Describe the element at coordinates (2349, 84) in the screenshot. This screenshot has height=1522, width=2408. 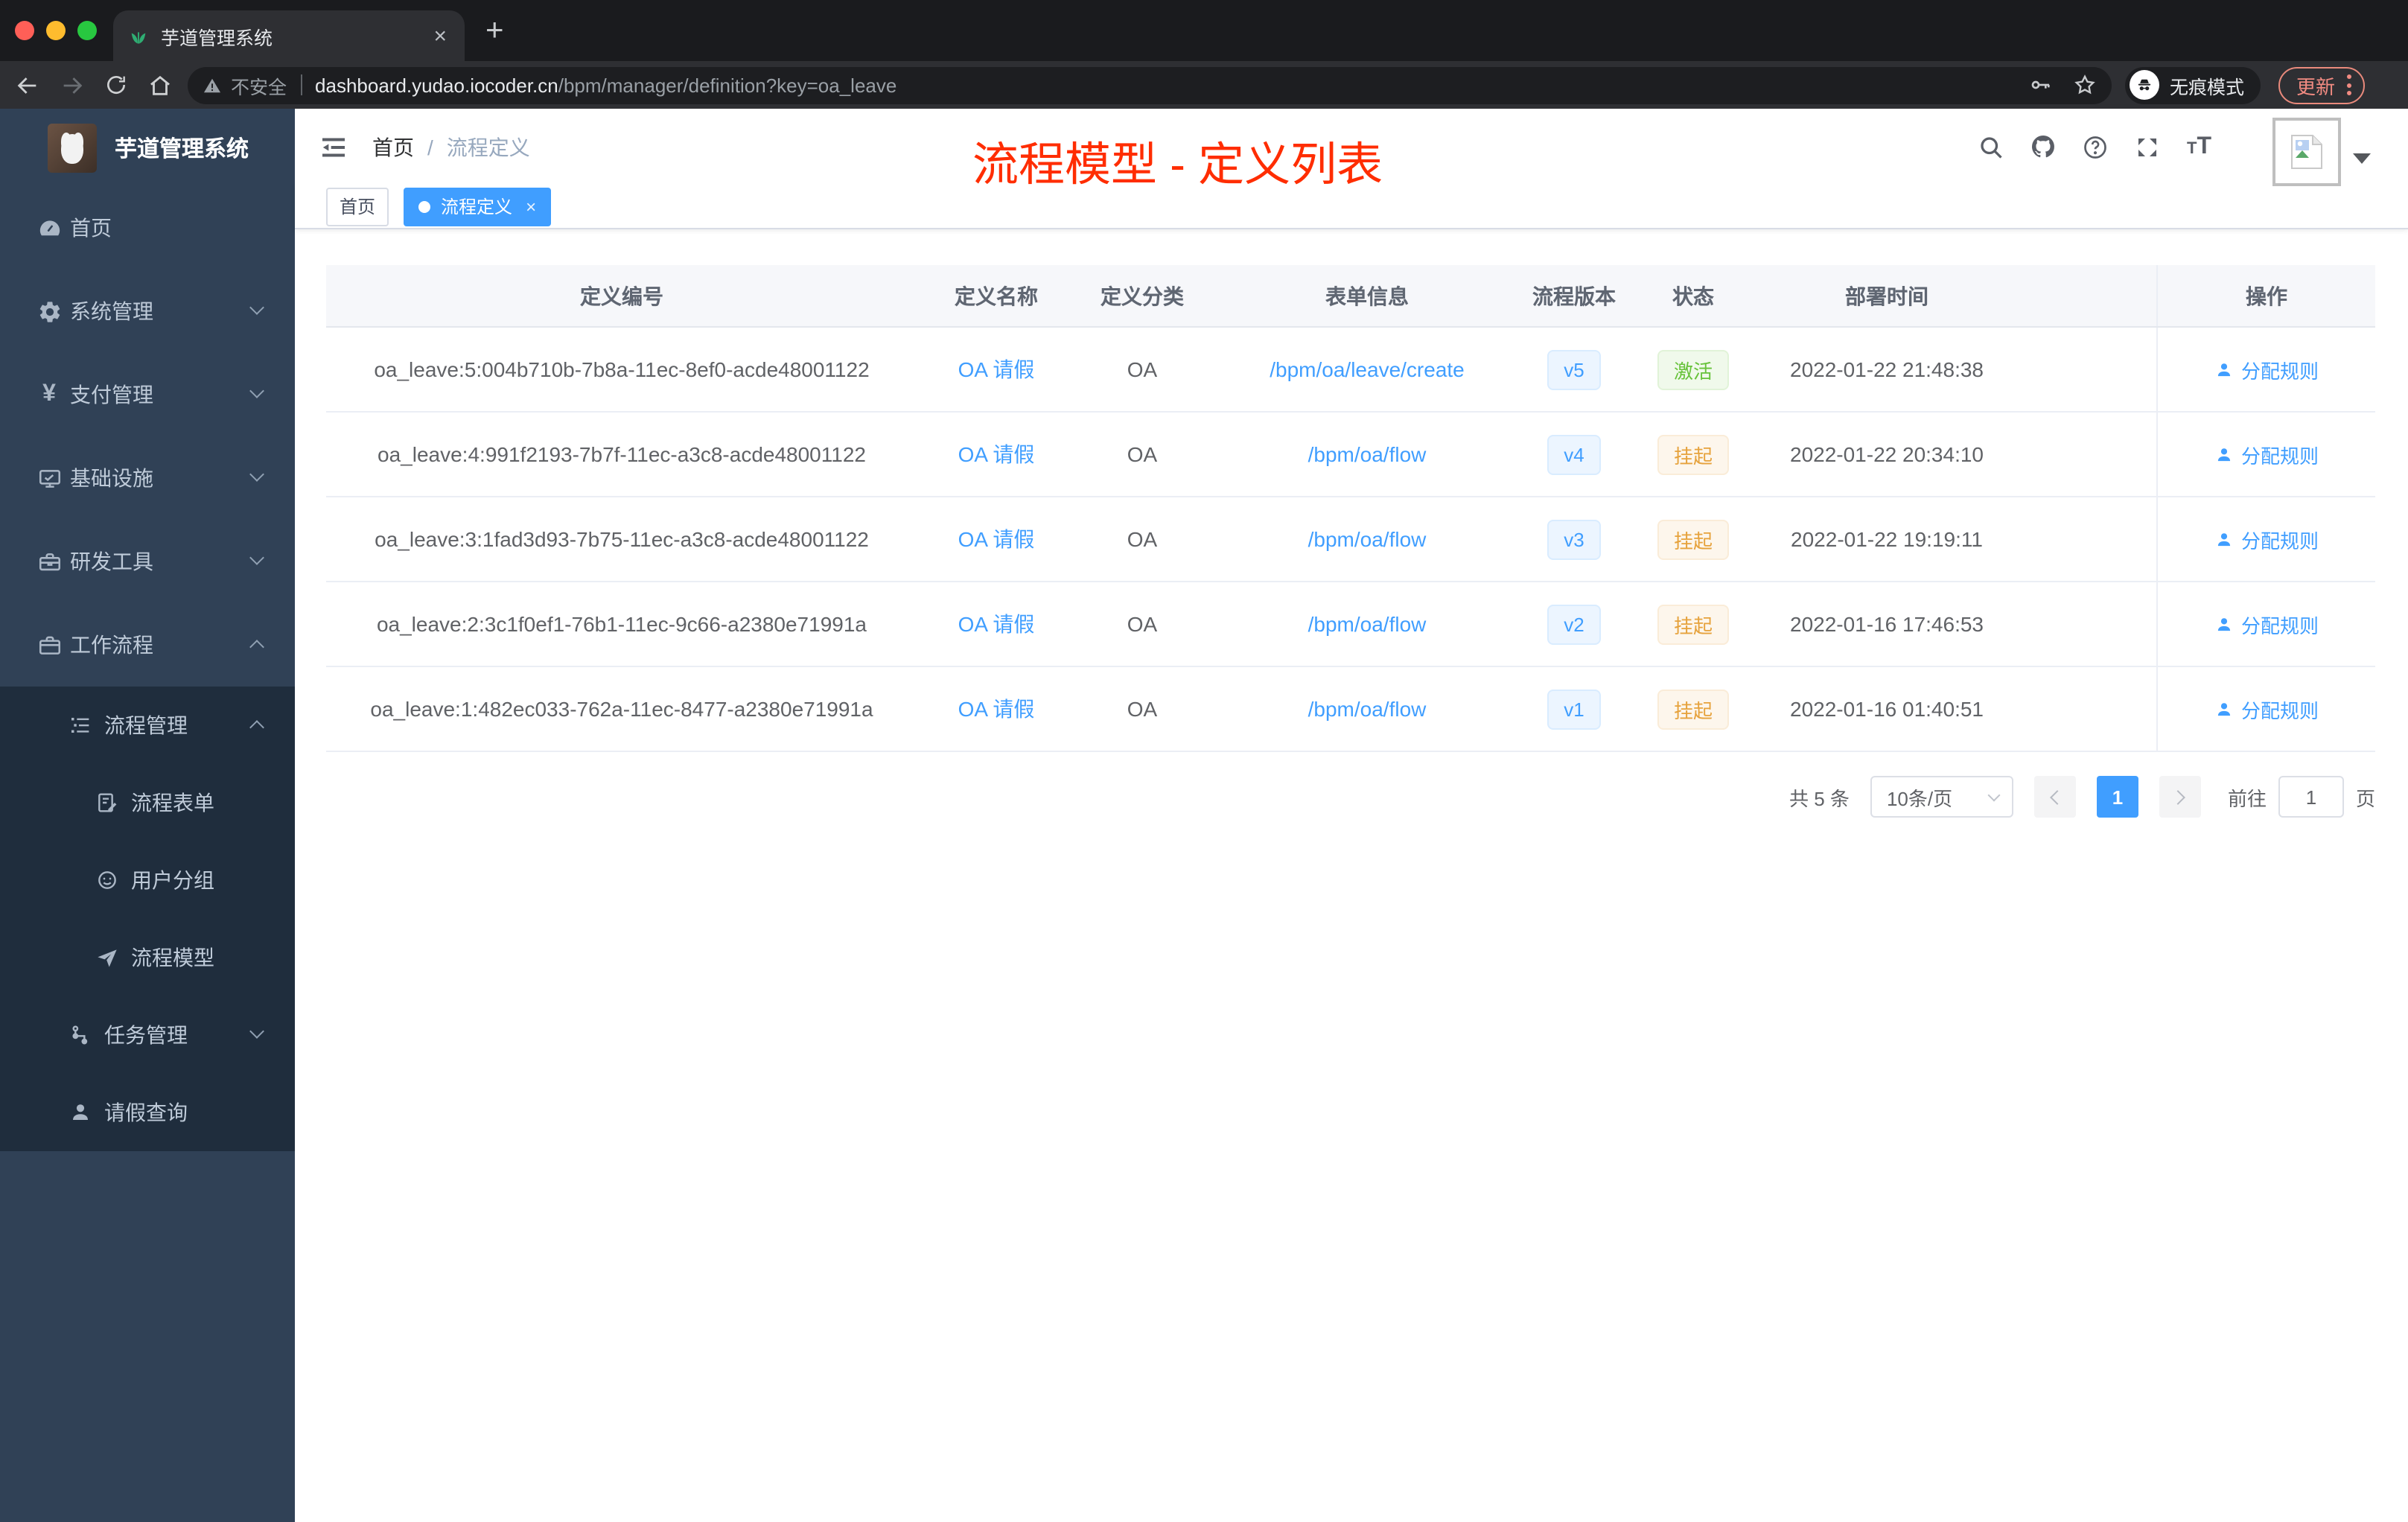
I see `menu-dots-icon` at that location.